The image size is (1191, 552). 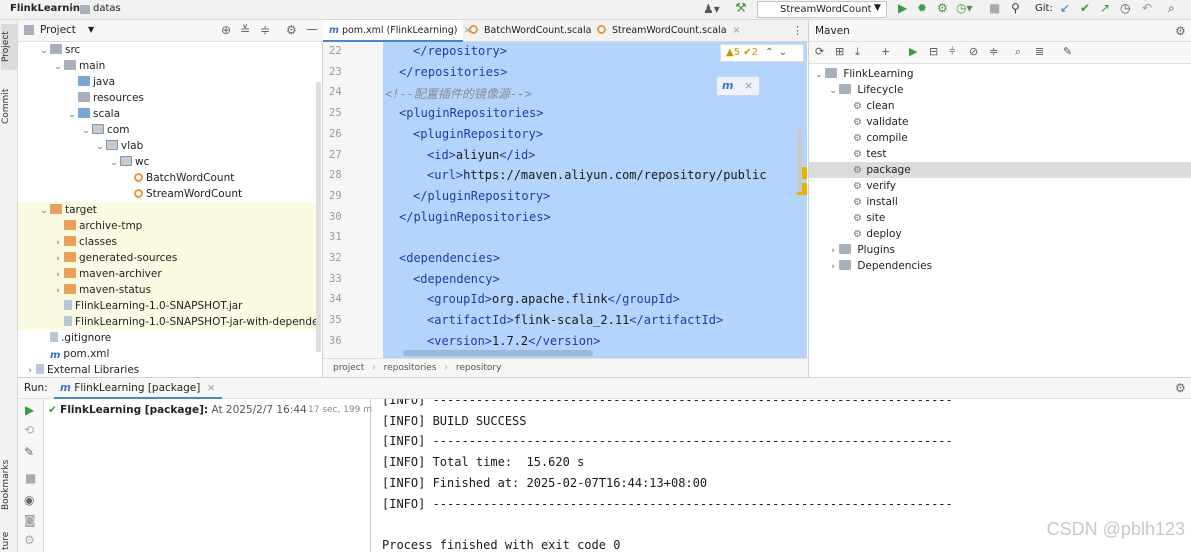 What do you see at coordinates (1000, 74) in the screenshot?
I see `maven-tree-item: ⌄ FlinkLearning` at bounding box center [1000, 74].